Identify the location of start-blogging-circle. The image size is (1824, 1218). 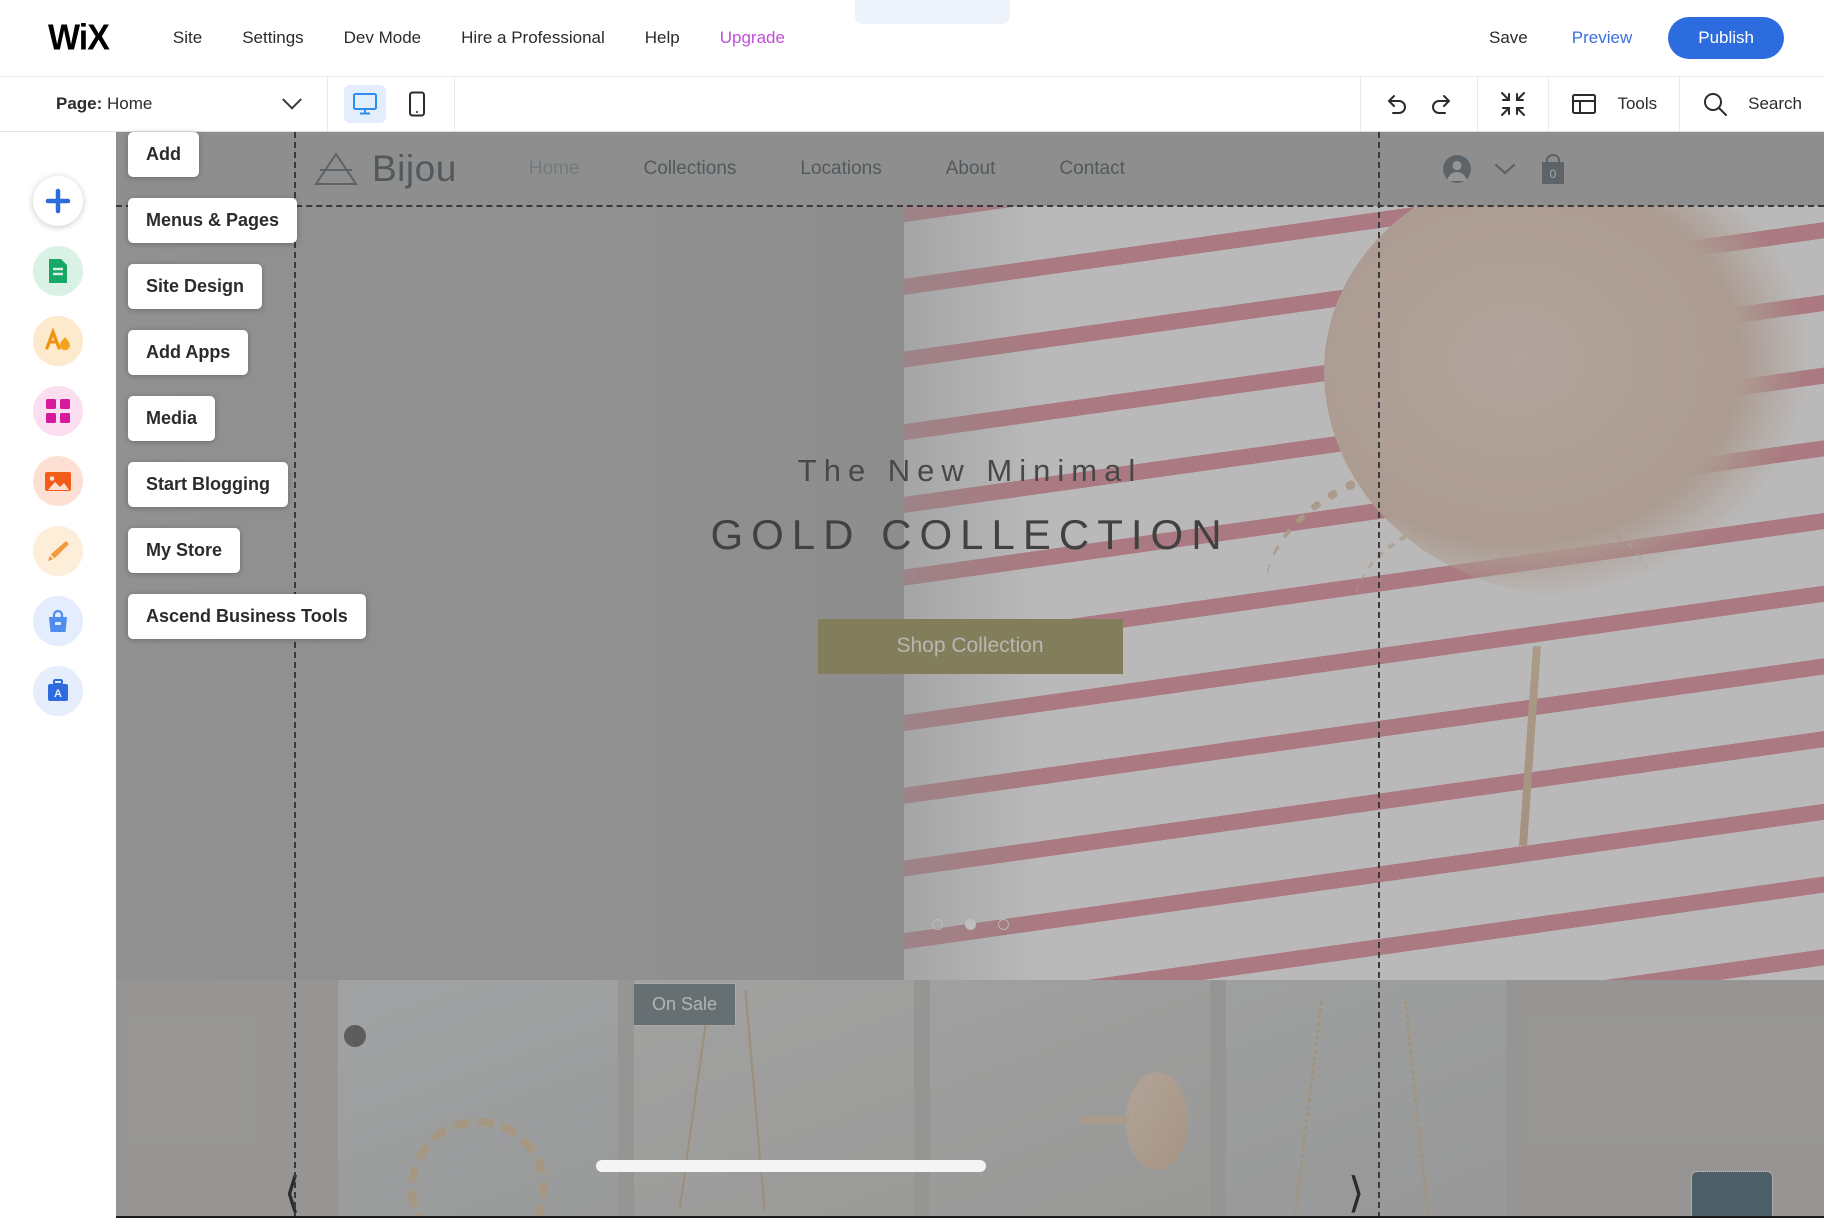
(58, 551).